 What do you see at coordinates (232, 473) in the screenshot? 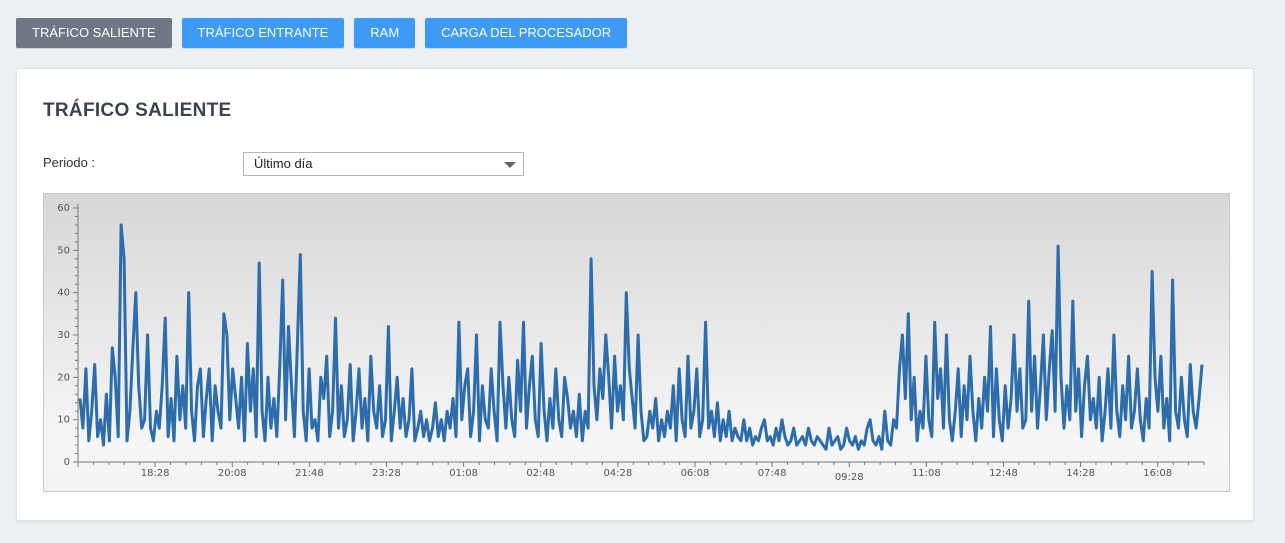
I see `x-tick-label: 20:08` at bounding box center [232, 473].